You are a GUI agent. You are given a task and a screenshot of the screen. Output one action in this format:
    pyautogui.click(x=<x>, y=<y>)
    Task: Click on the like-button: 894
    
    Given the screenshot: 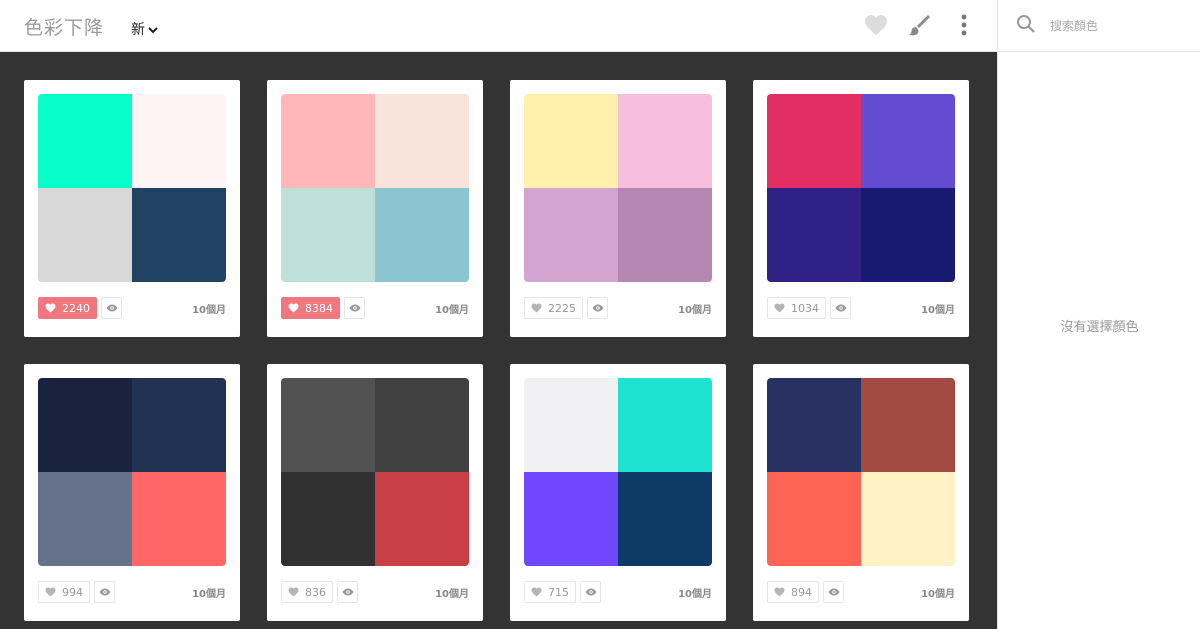 What is the action you would take?
    pyautogui.click(x=793, y=592)
    